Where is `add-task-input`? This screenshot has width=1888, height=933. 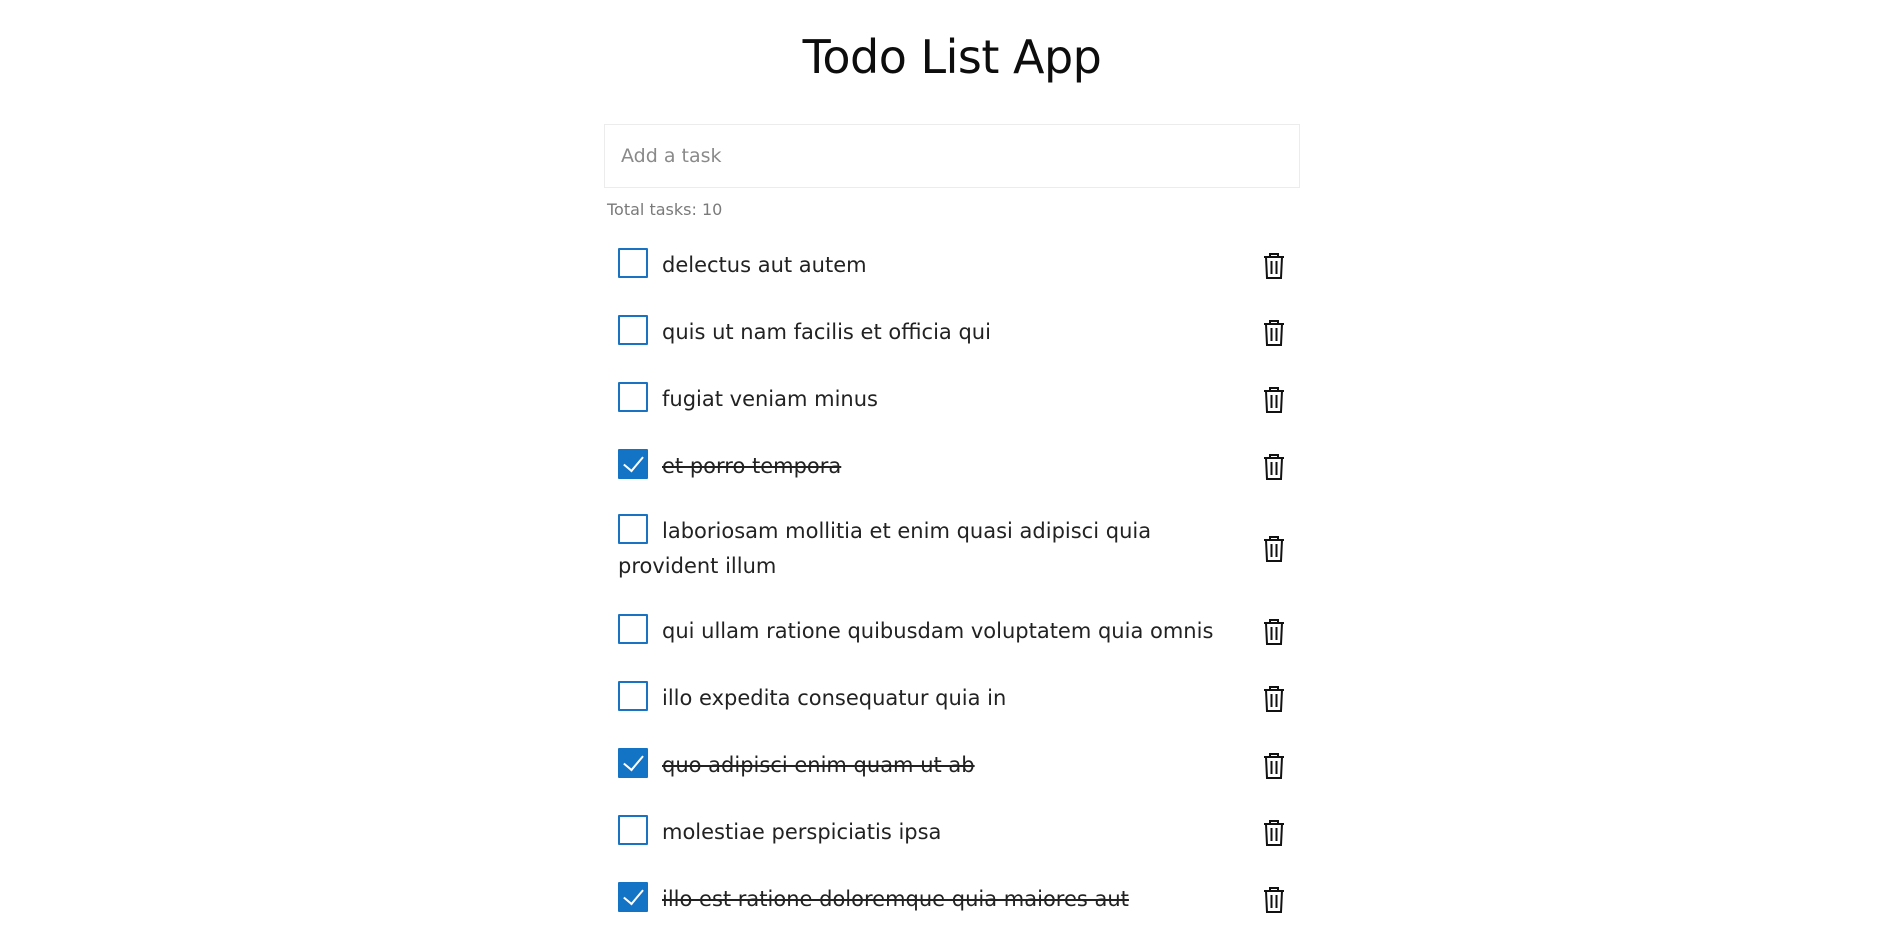
add-task-input is located at coordinates (952, 156).